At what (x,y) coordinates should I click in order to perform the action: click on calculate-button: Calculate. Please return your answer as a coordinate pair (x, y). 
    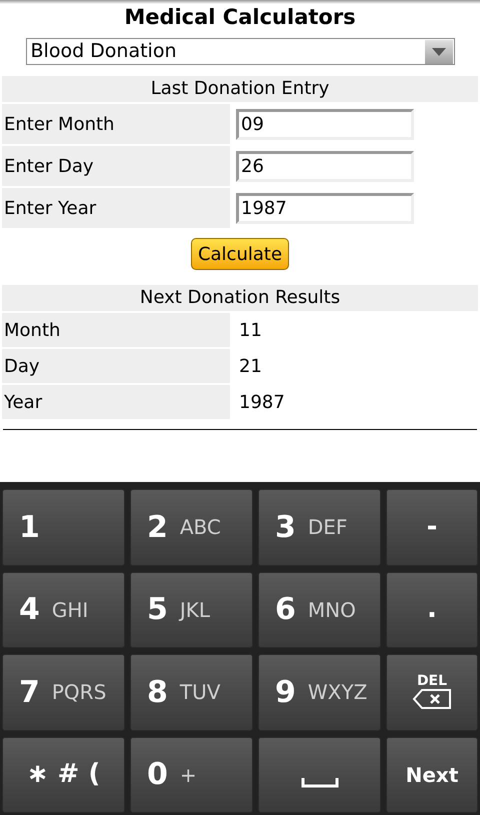
    Looking at the image, I should click on (240, 254).